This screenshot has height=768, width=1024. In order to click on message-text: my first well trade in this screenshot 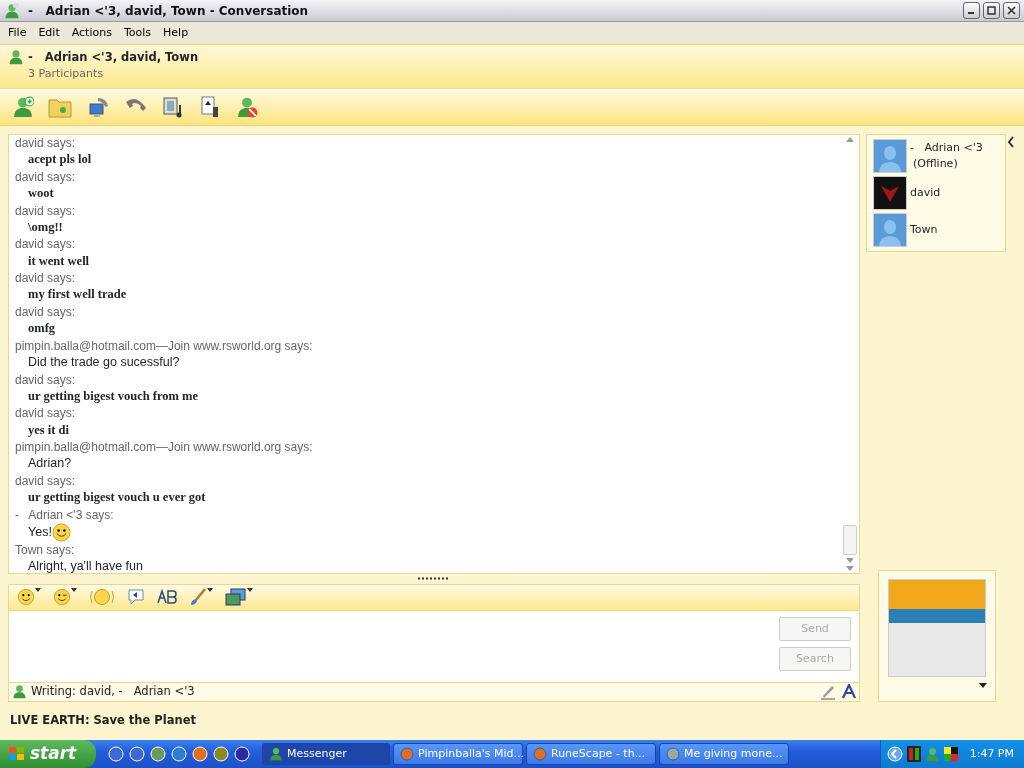, I will do `click(77, 295)`.